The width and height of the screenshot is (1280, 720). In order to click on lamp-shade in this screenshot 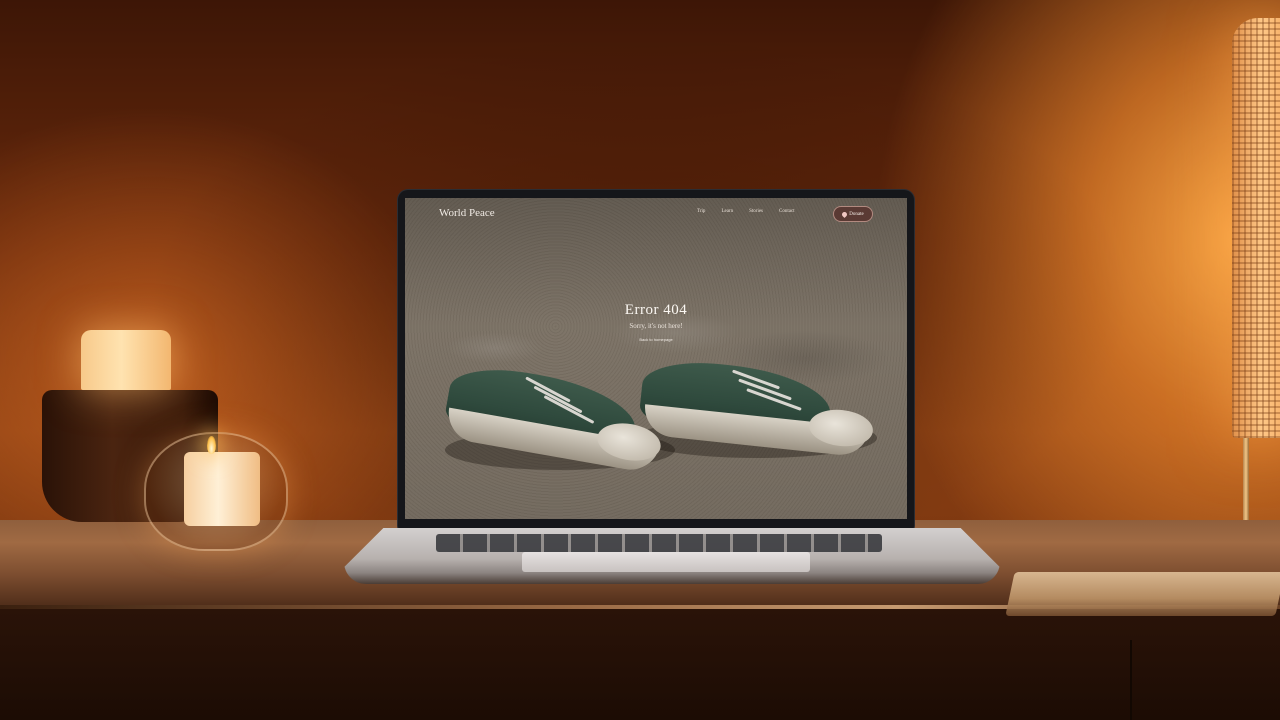, I will do `click(1256, 228)`.